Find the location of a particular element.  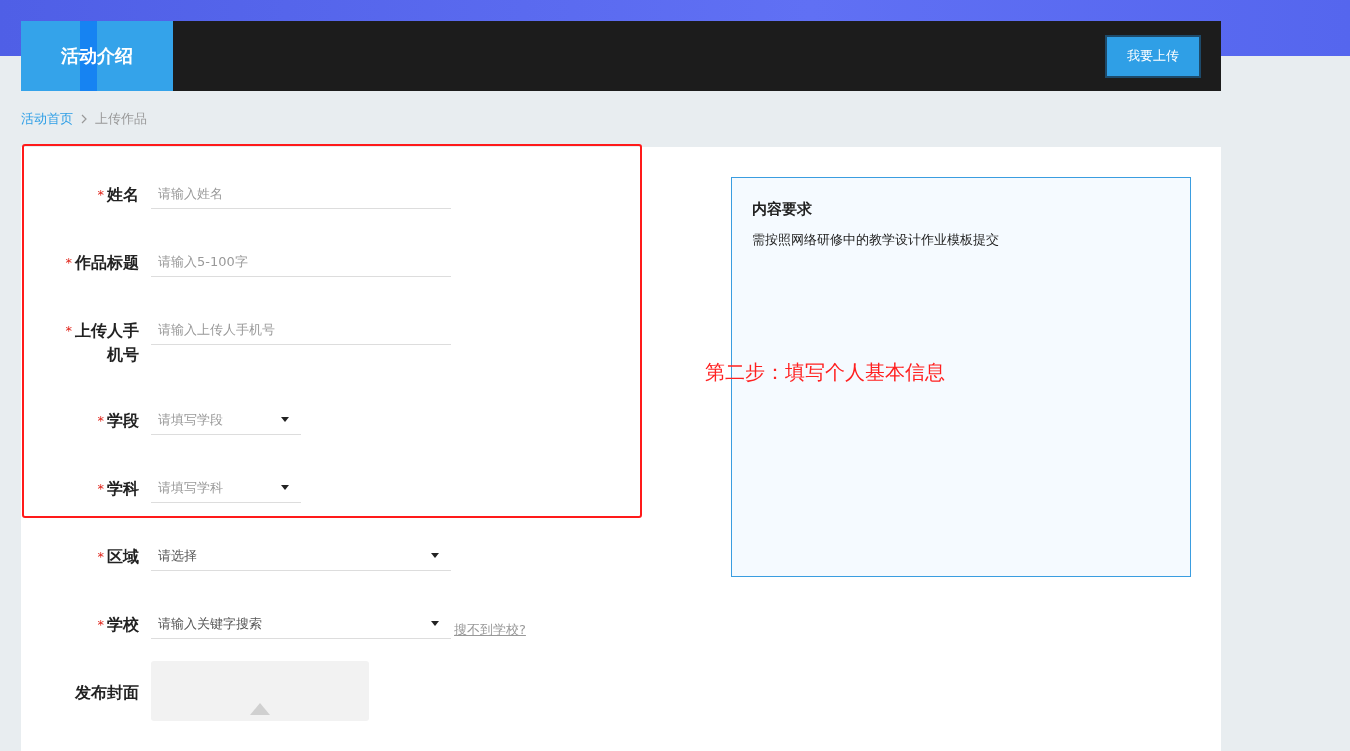

select-field: 请填写学段 is located at coordinates (226, 420).